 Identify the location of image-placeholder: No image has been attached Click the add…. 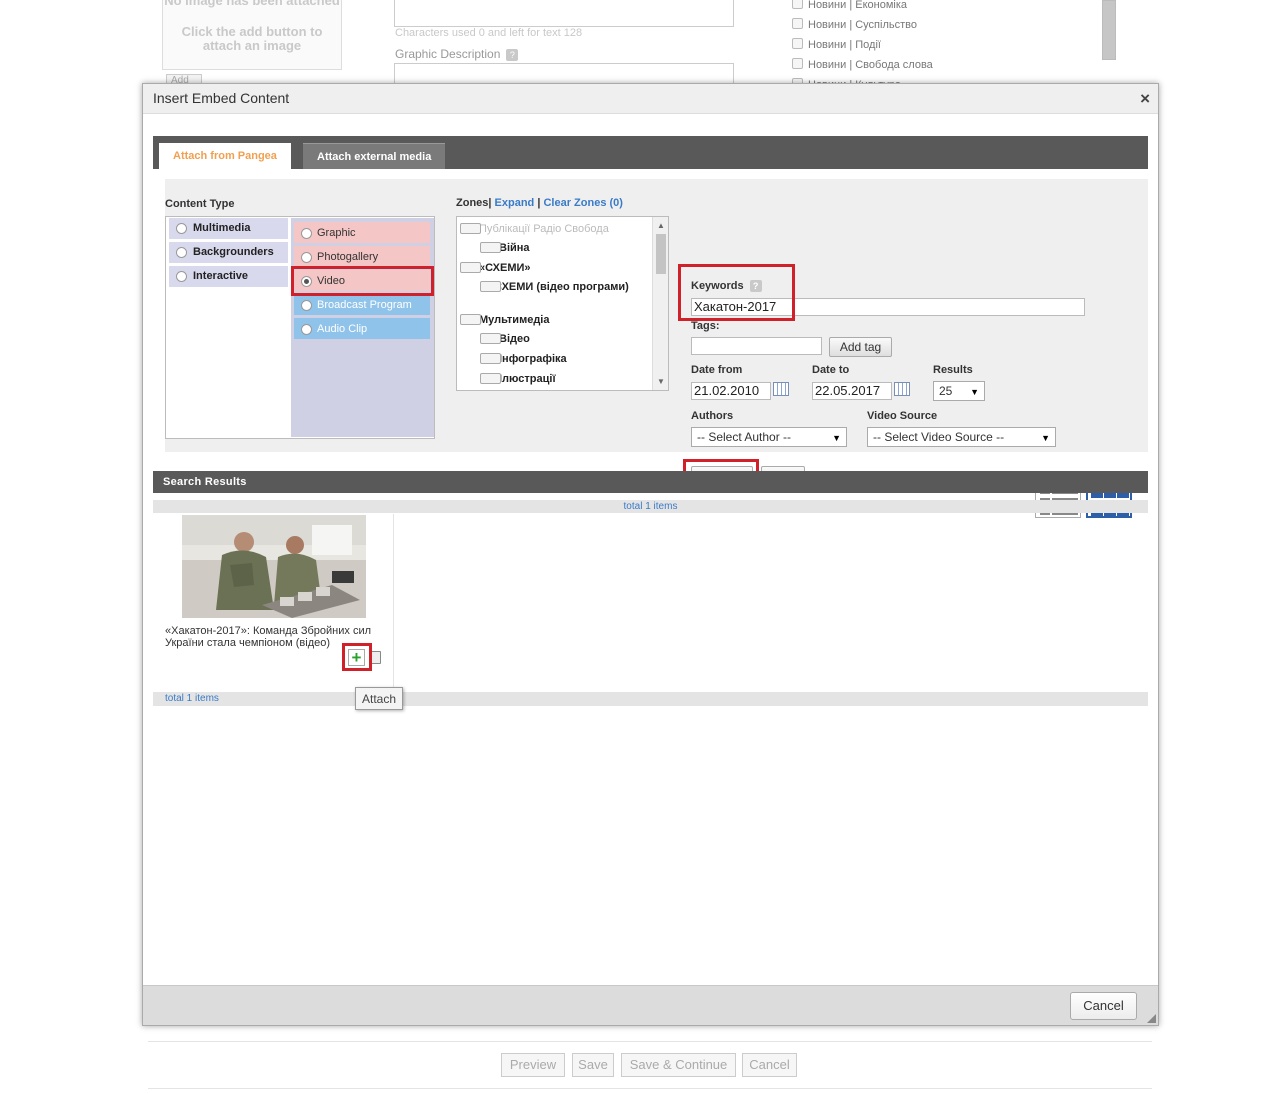
(252, 35).